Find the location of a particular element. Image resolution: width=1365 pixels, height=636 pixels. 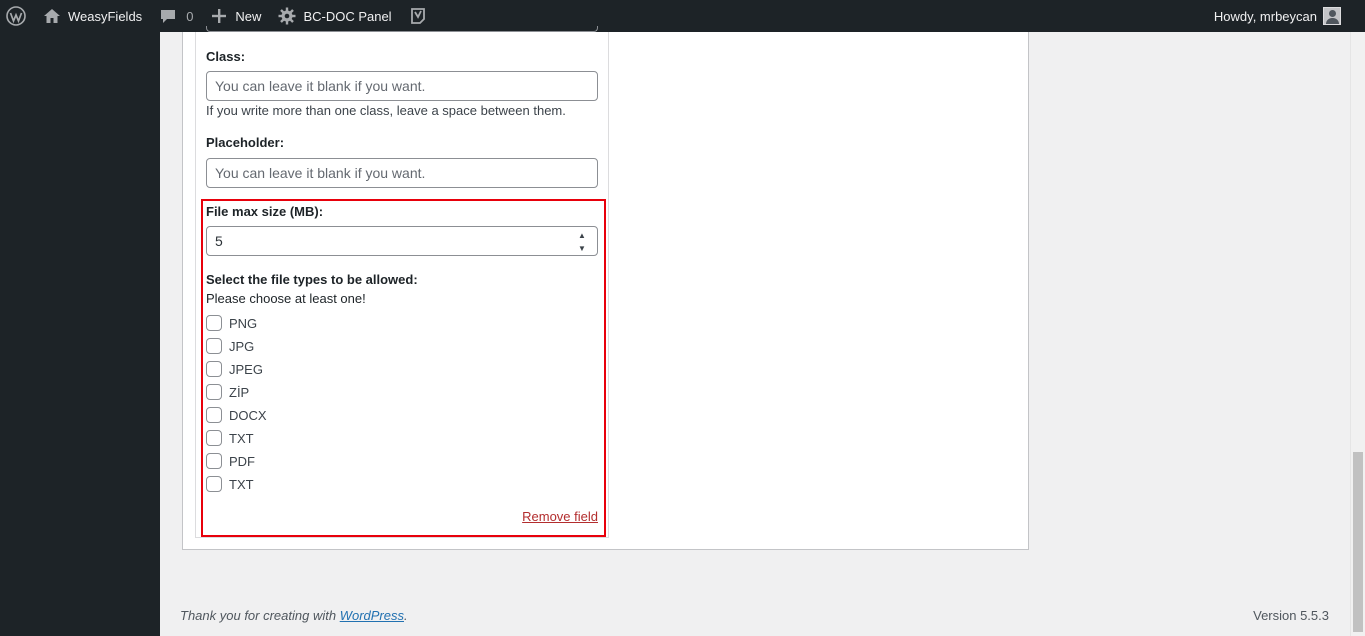

footer-thanks-suffix: . is located at coordinates (406, 615).